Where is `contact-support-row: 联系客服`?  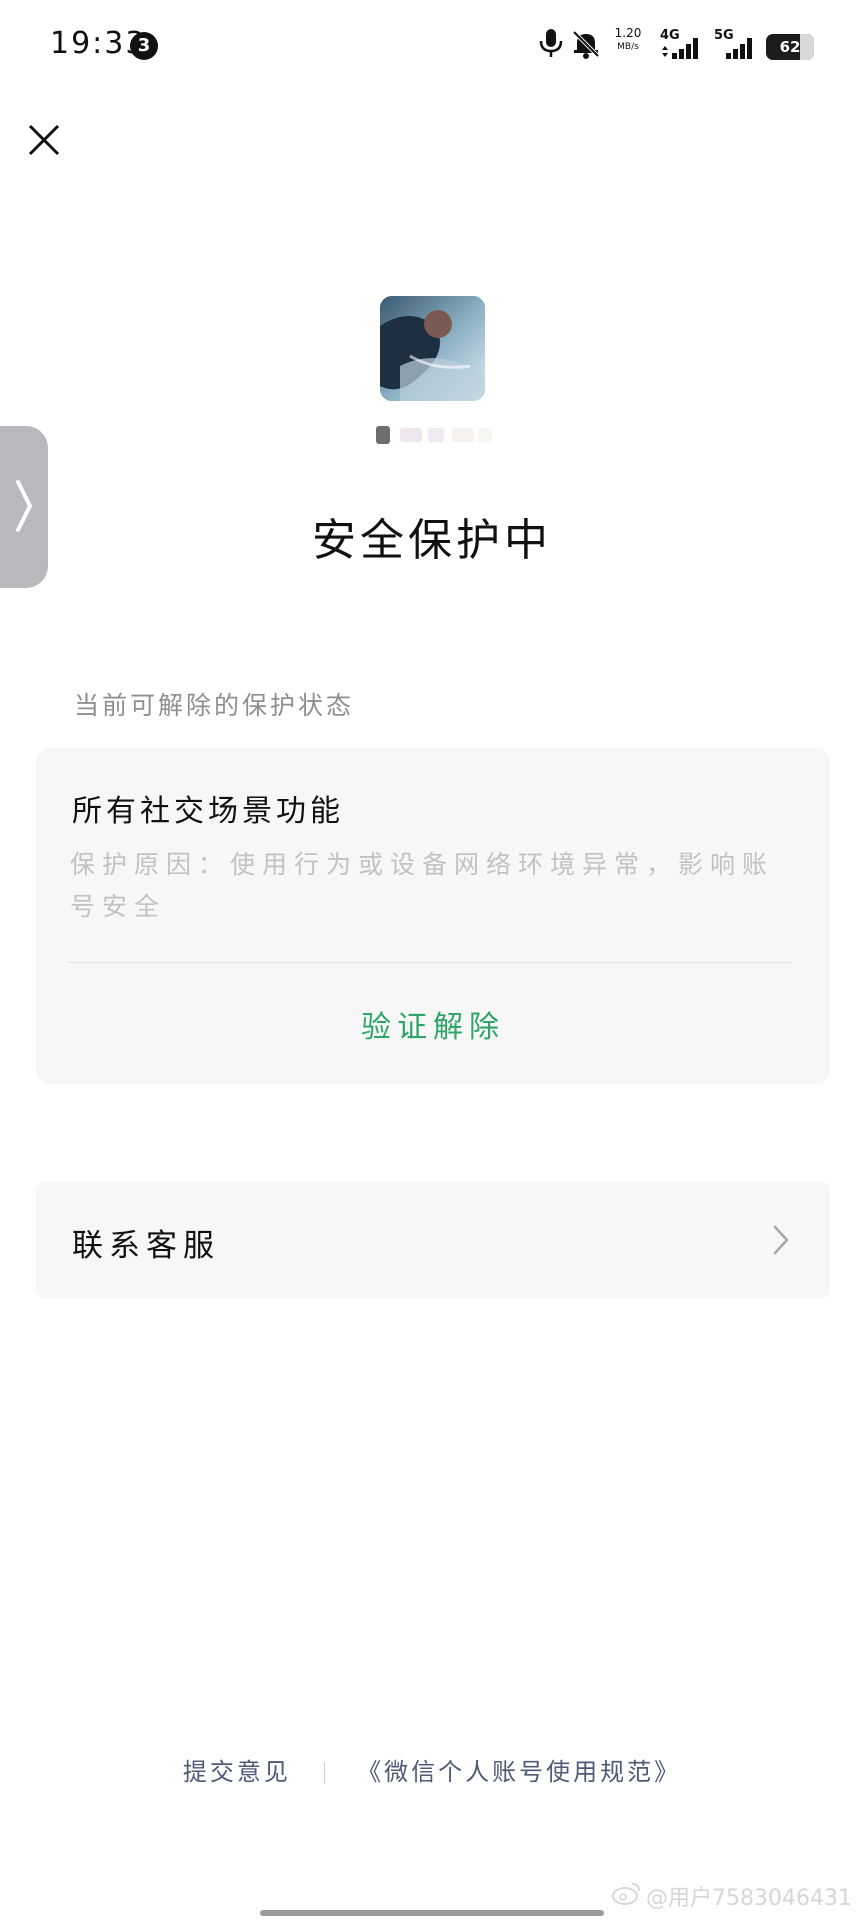 contact-support-row: 联系客服 is located at coordinates (433, 1240).